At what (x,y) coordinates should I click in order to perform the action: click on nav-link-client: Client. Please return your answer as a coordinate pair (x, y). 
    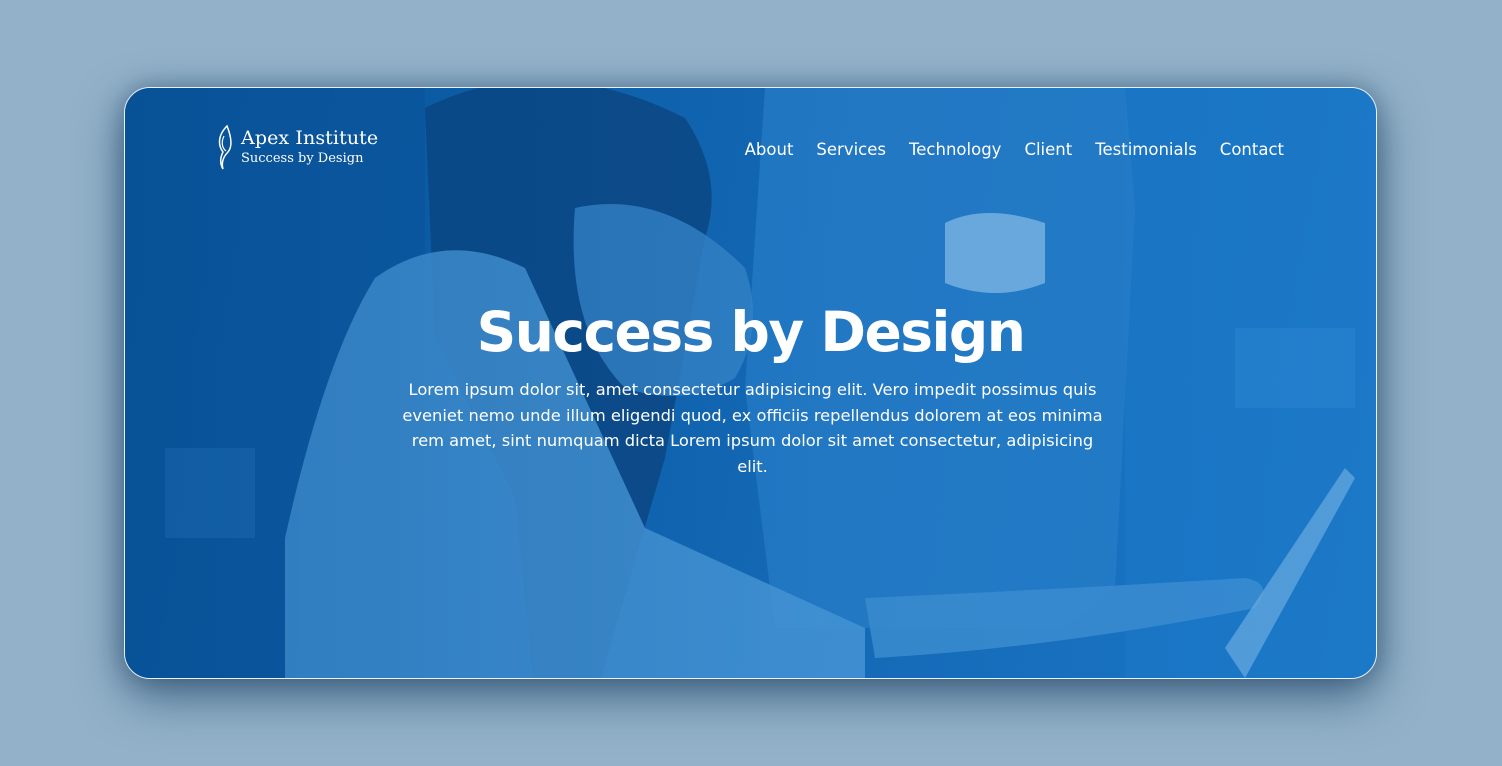
    Looking at the image, I should click on (1048, 149).